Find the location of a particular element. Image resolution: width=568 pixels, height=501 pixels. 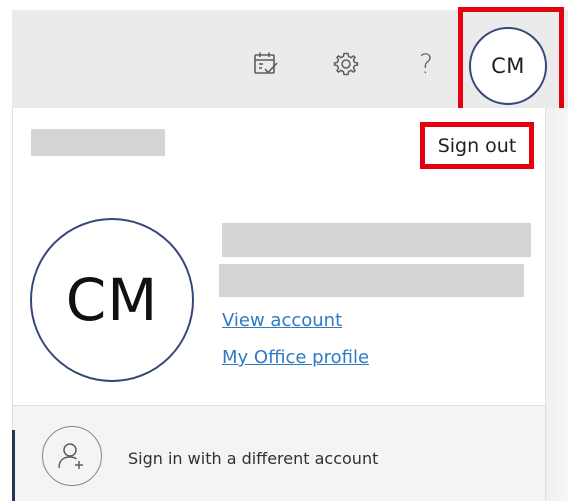

sign-out-button: Sign out is located at coordinates (477, 145).